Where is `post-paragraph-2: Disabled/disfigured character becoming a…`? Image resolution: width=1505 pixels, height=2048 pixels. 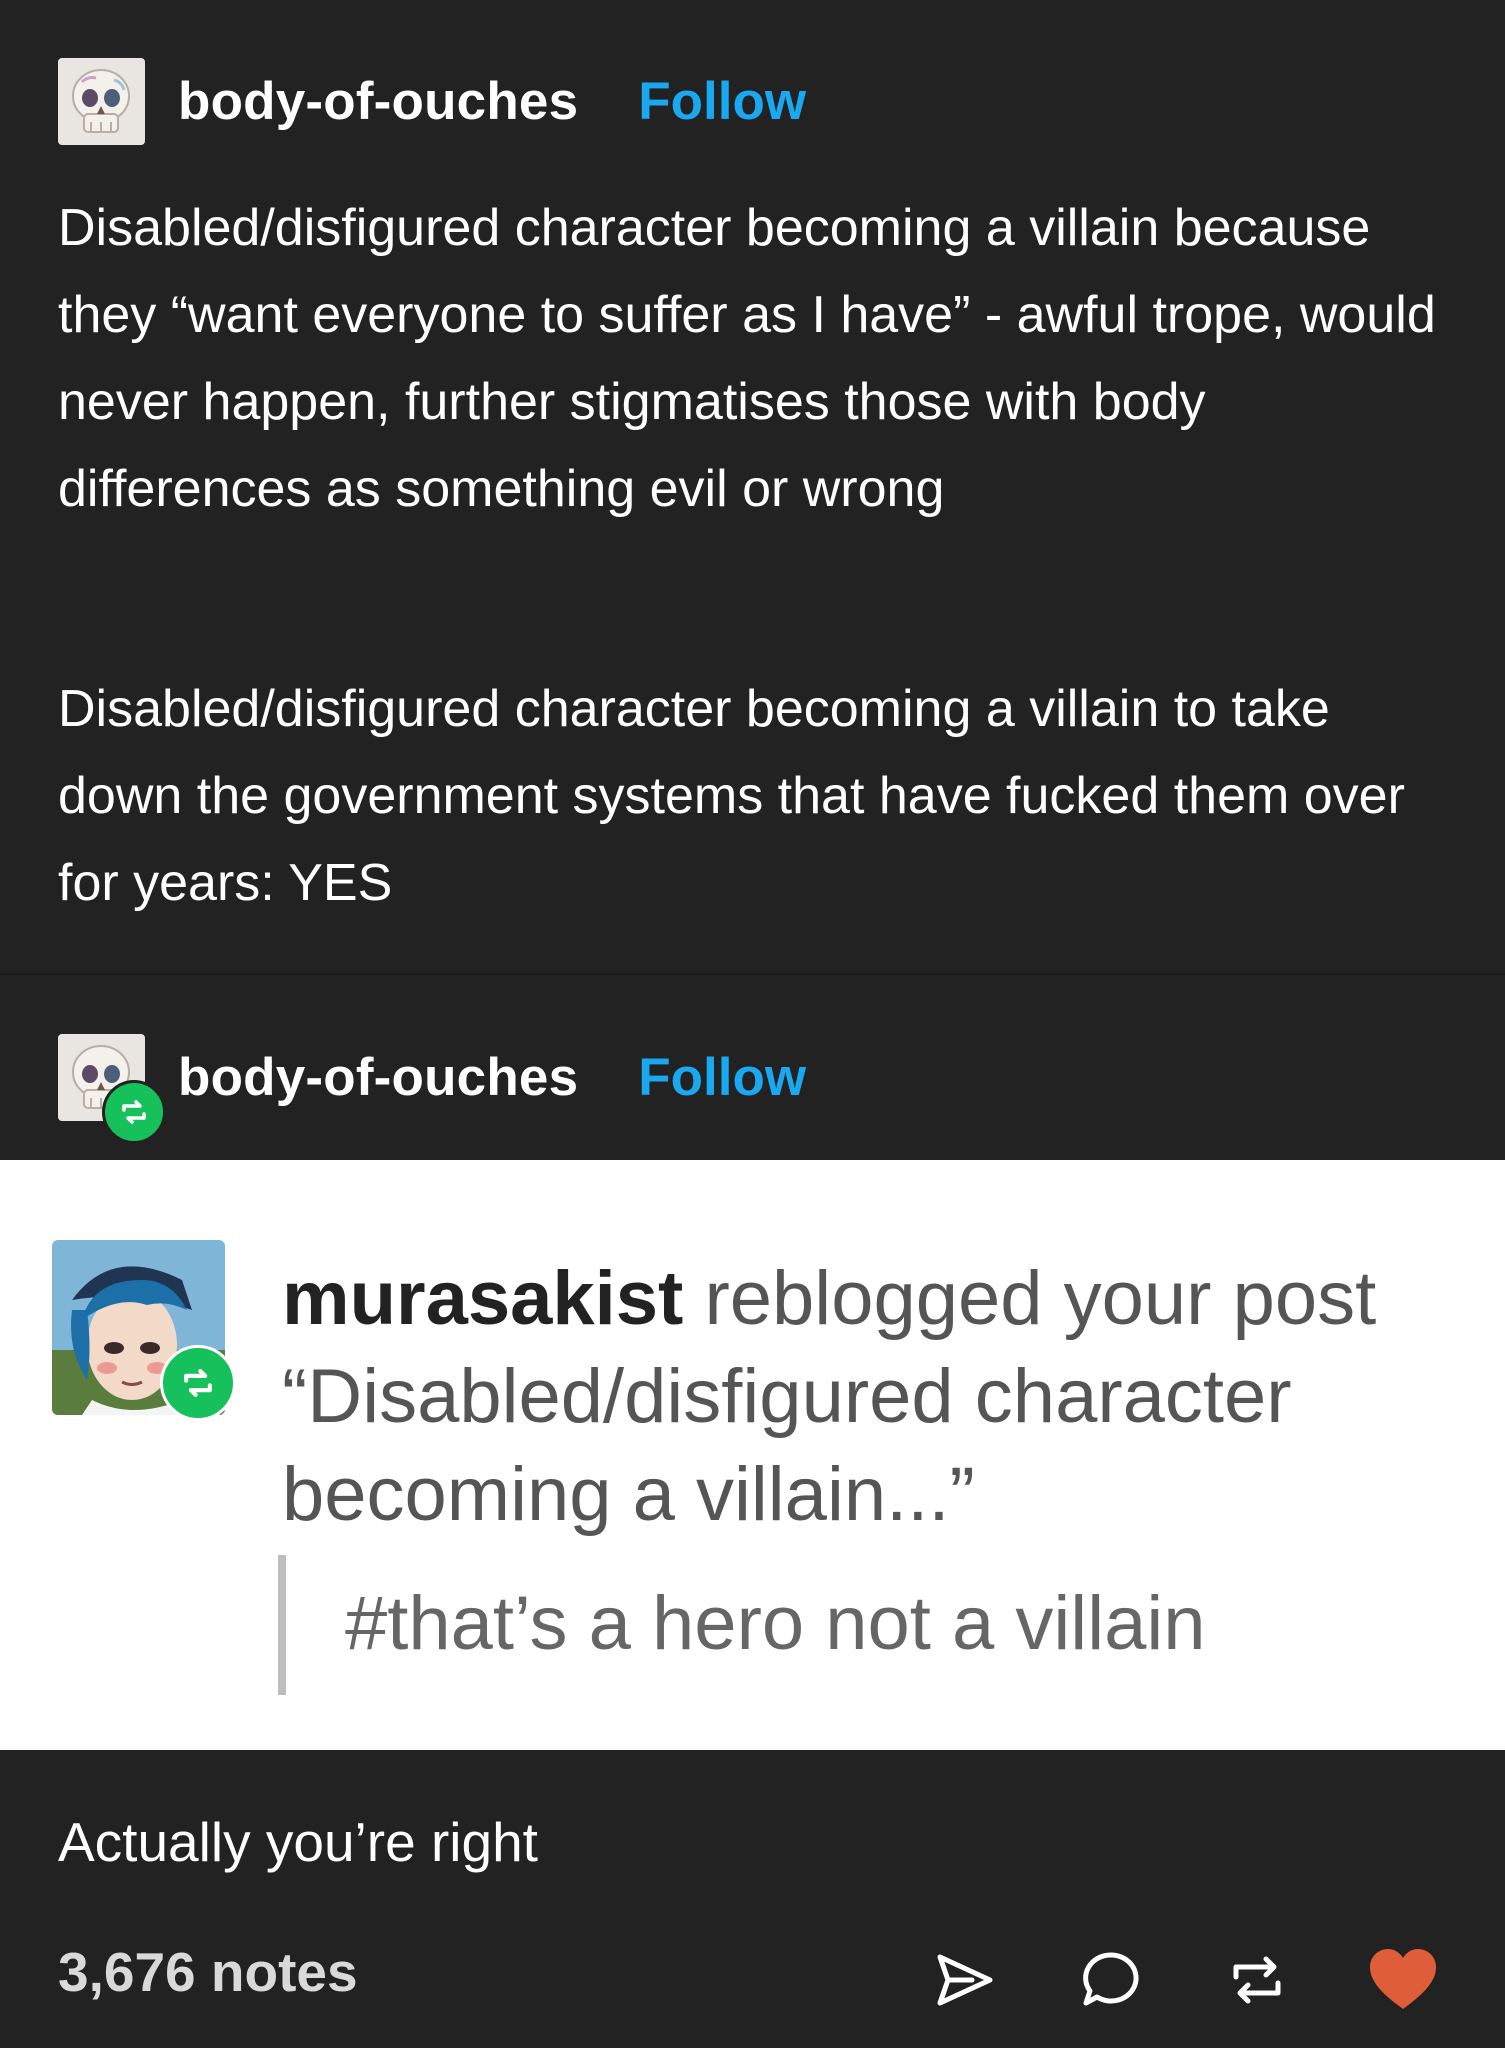 post-paragraph-2: Disabled/disfigured character becoming a… is located at coordinates (731, 796).